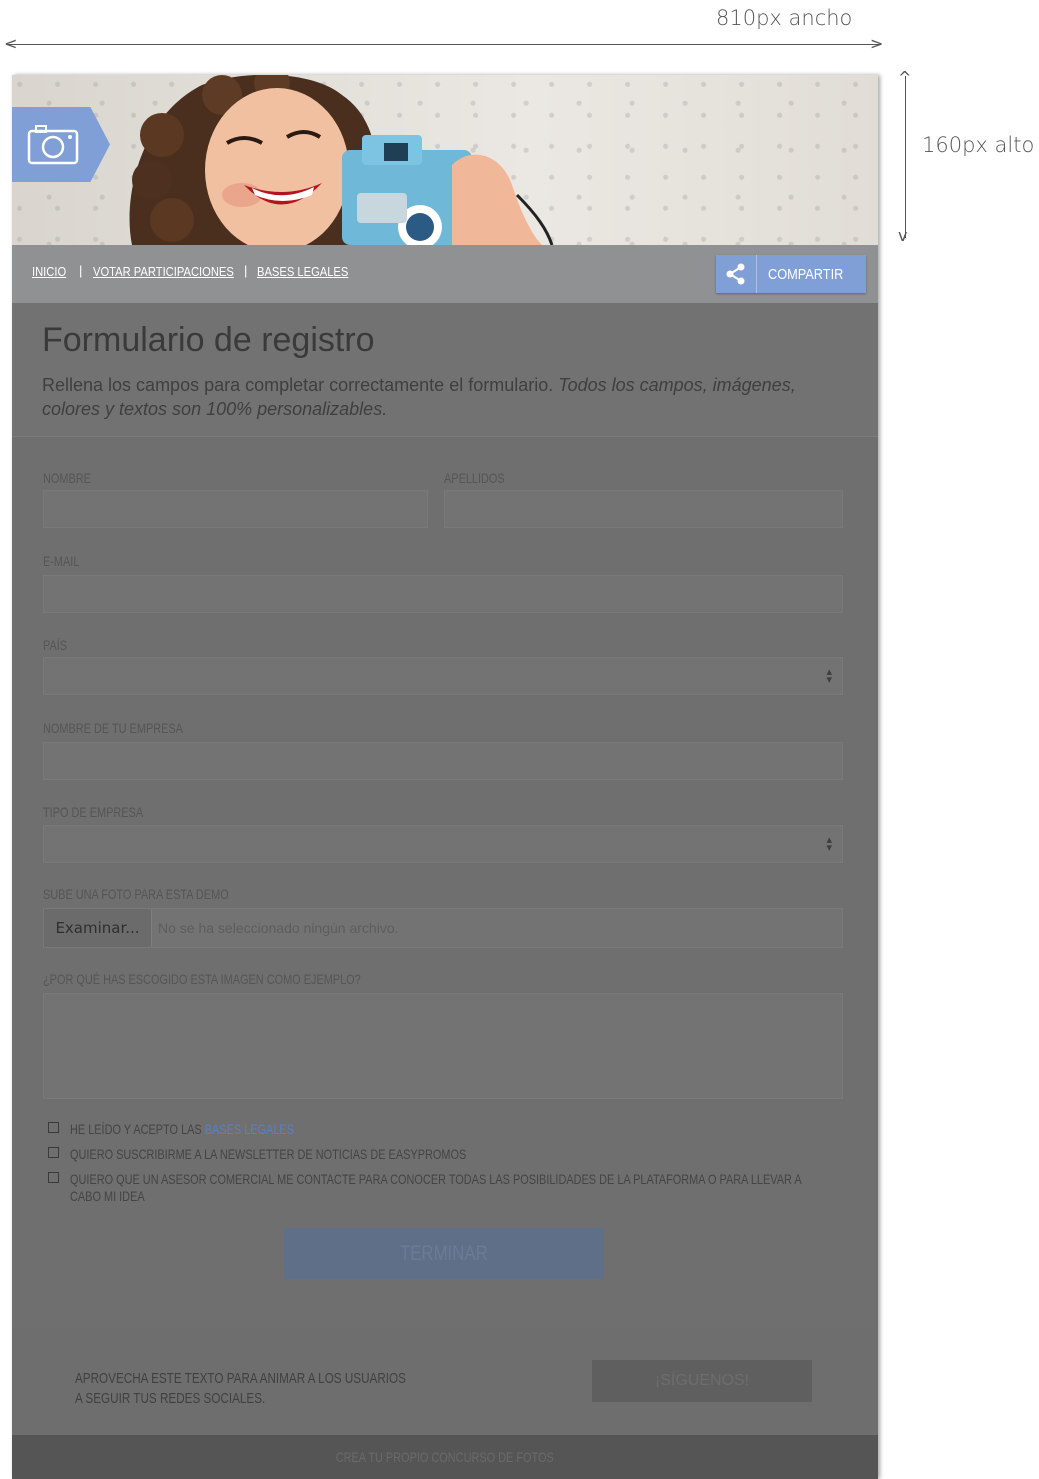 The width and height of the screenshot is (1039, 1479). What do you see at coordinates (278, 928) in the screenshot?
I see `file-status: No se ha seleccionado ningún archivo.` at bounding box center [278, 928].